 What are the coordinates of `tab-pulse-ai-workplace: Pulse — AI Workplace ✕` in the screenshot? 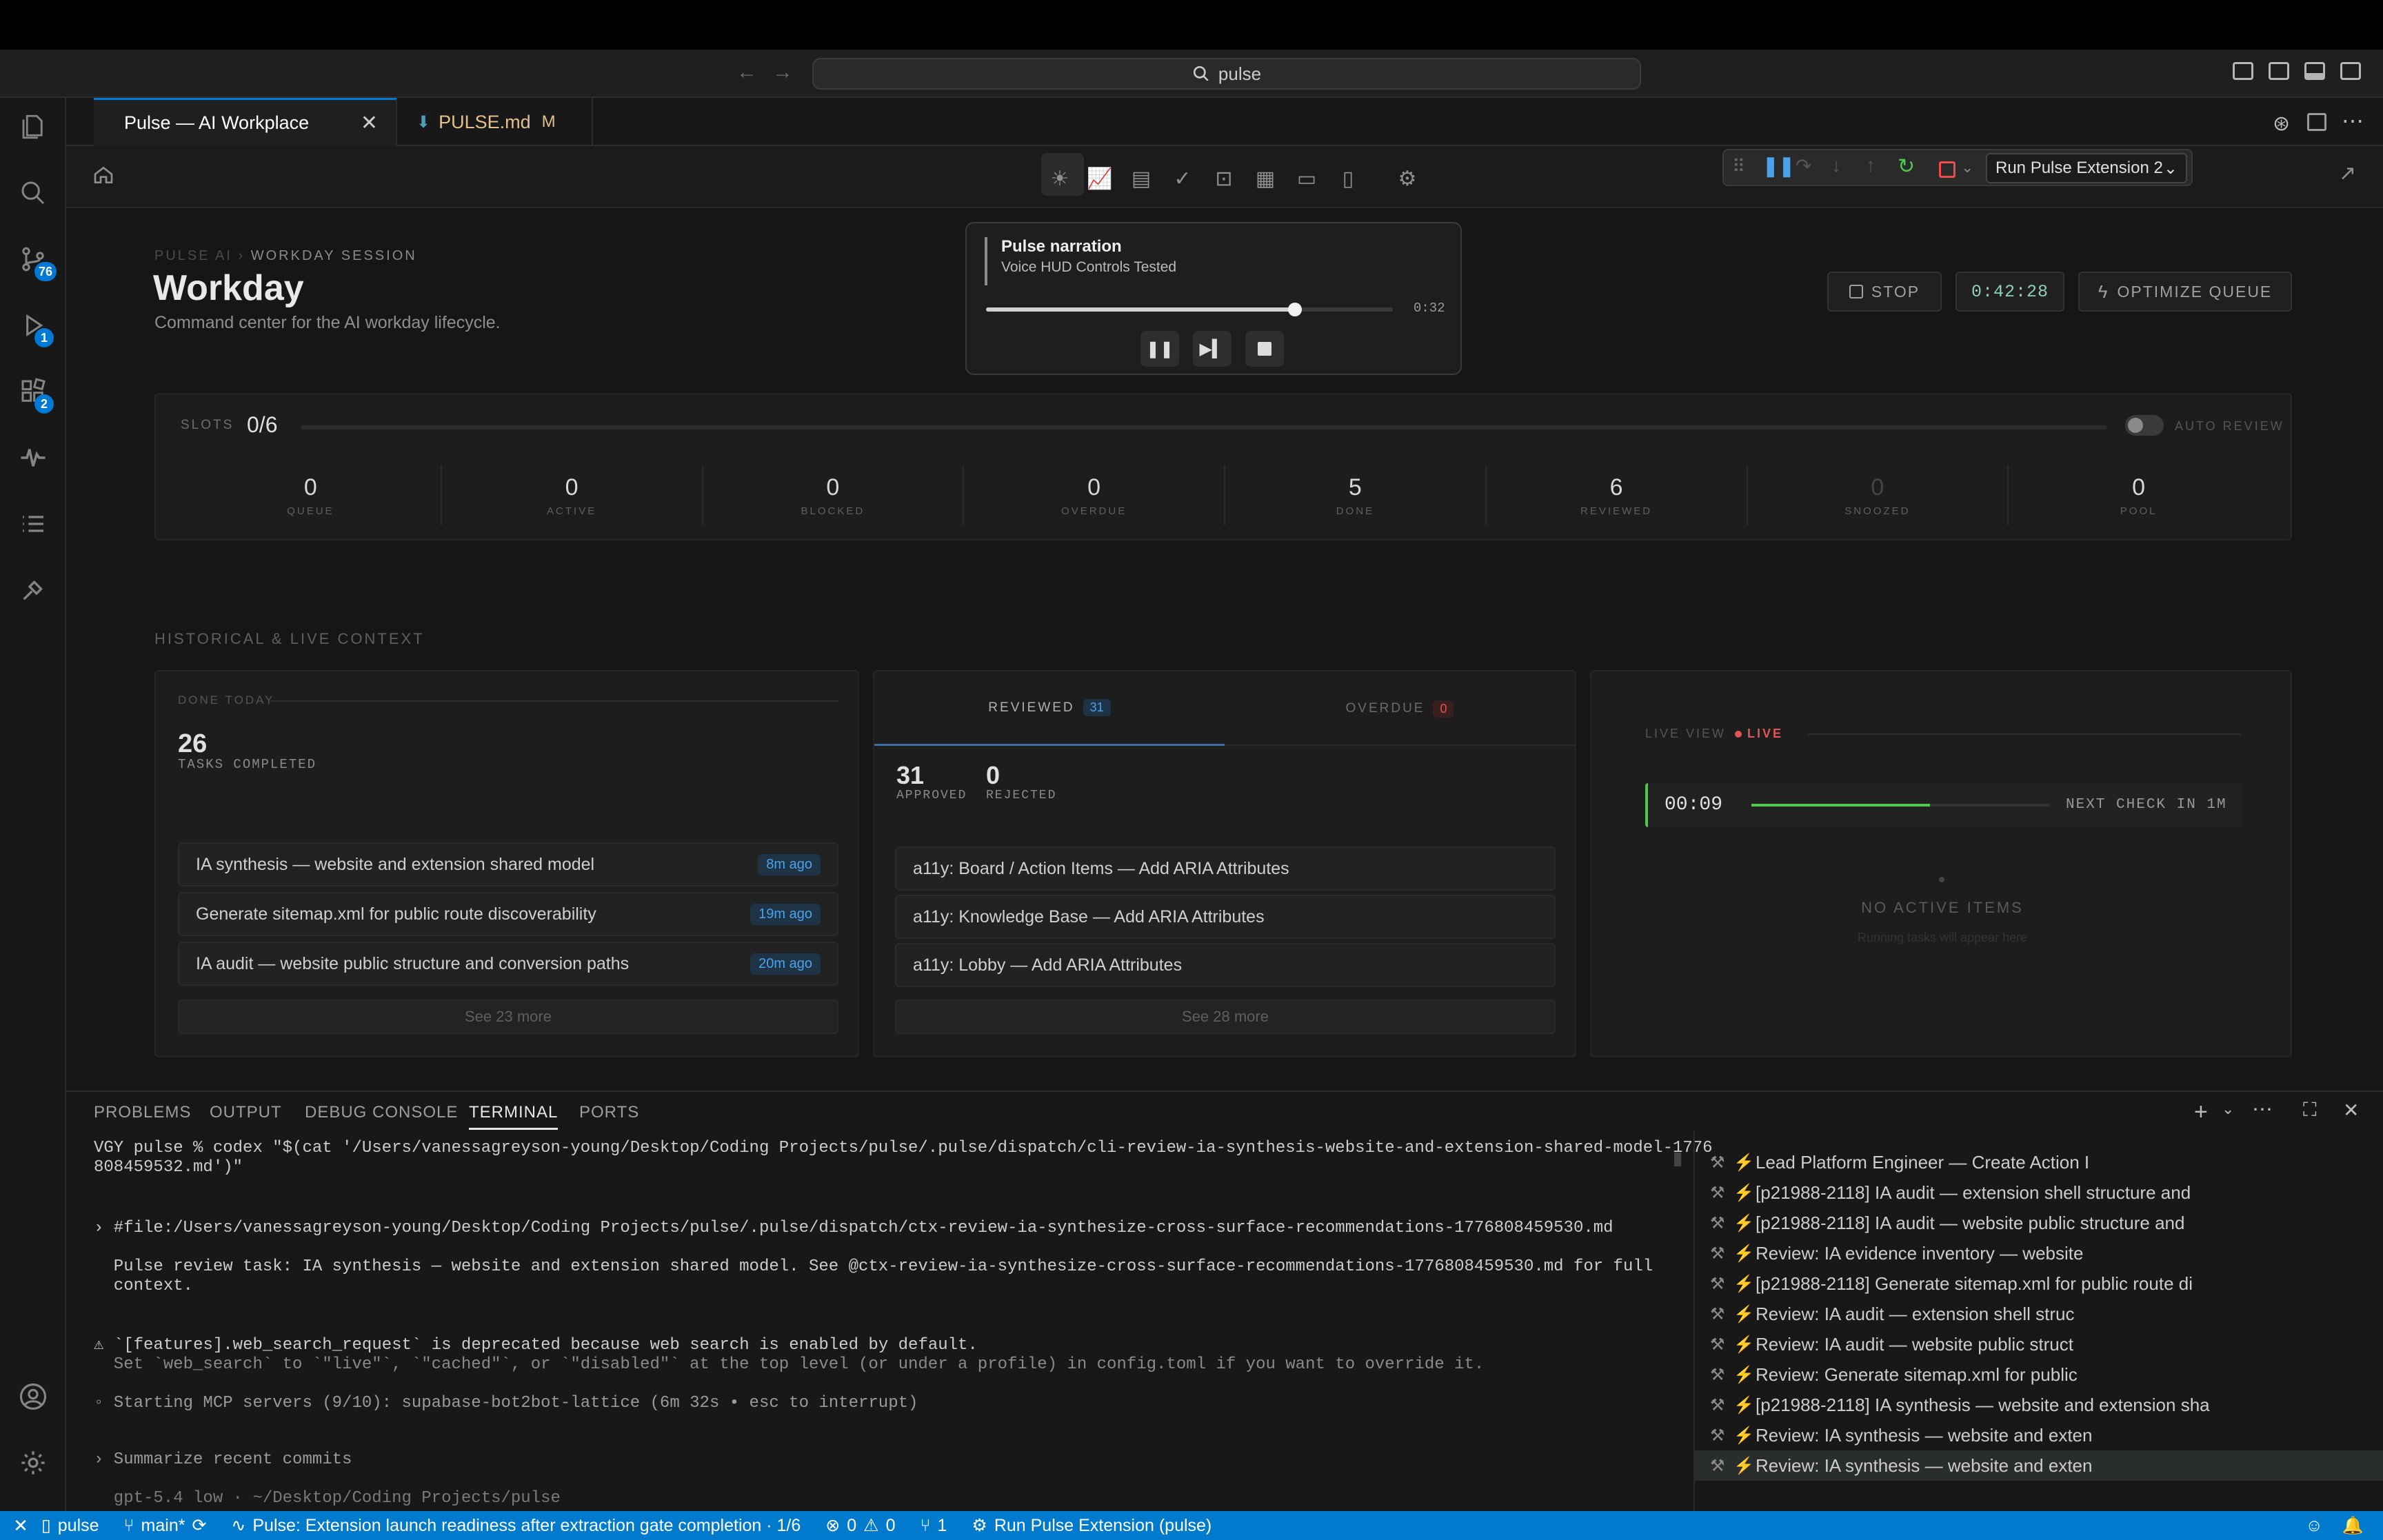 It's located at (245, 122).